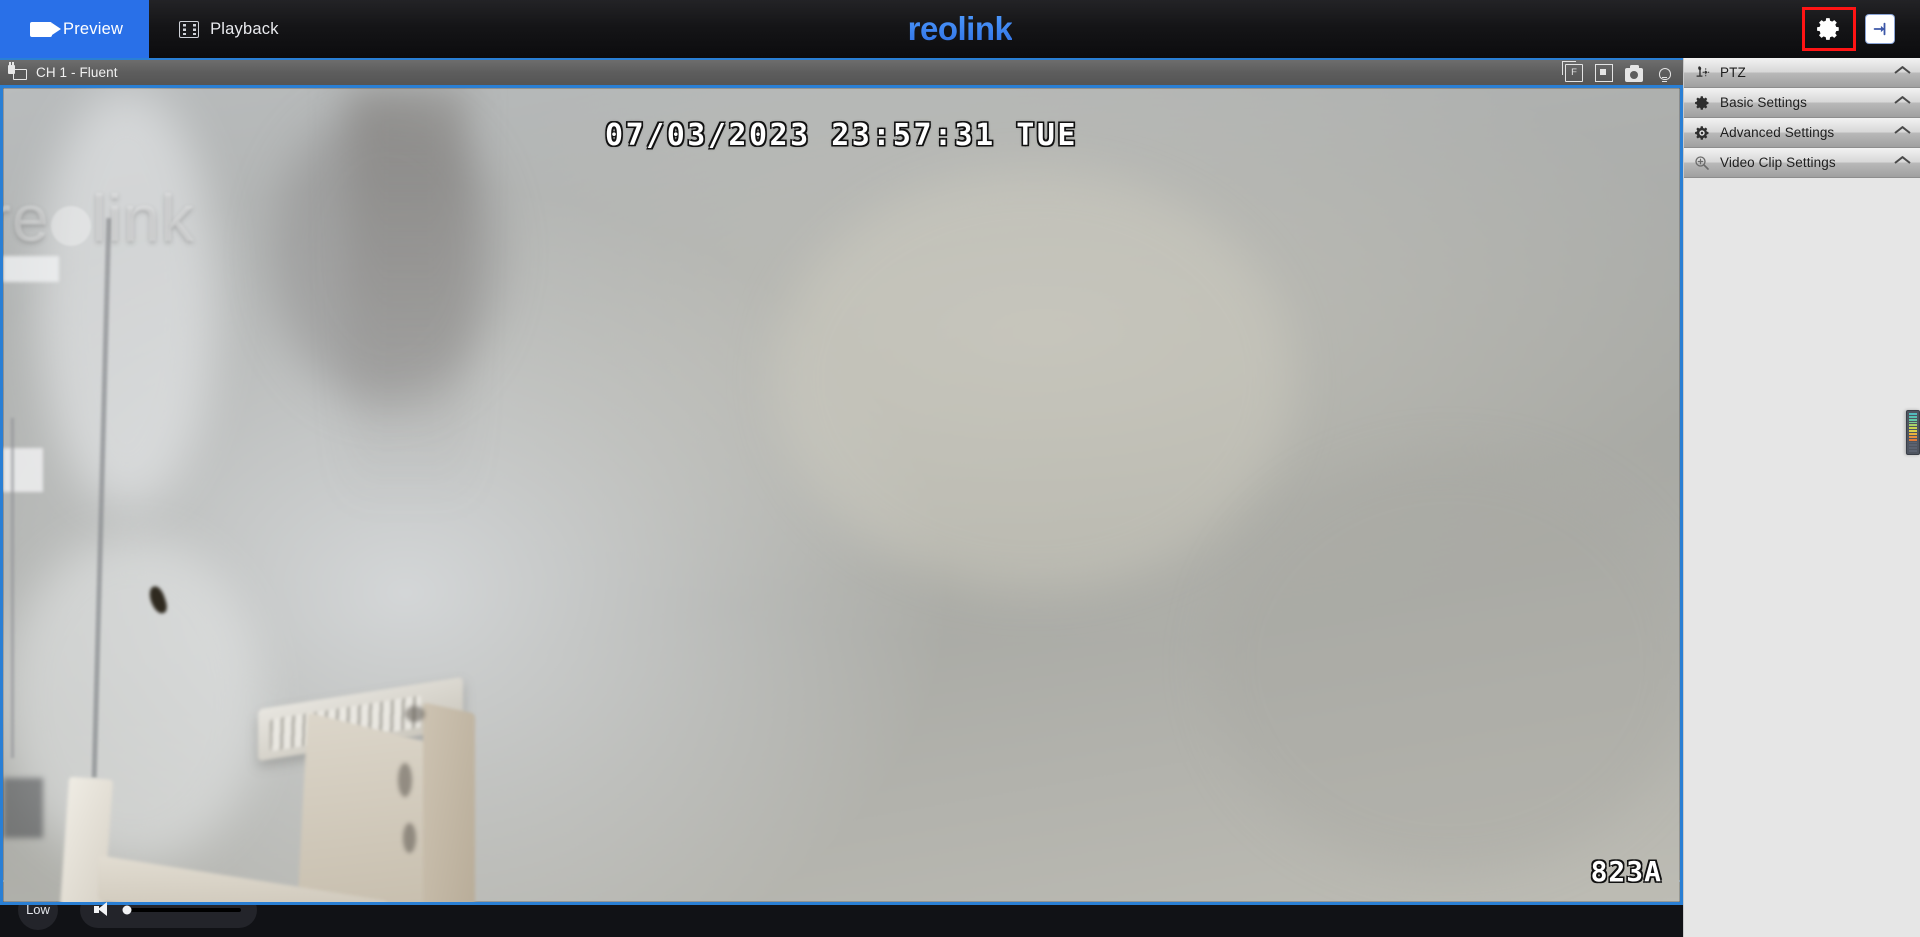  I want to click on speaker-icon, so click(102, 909).